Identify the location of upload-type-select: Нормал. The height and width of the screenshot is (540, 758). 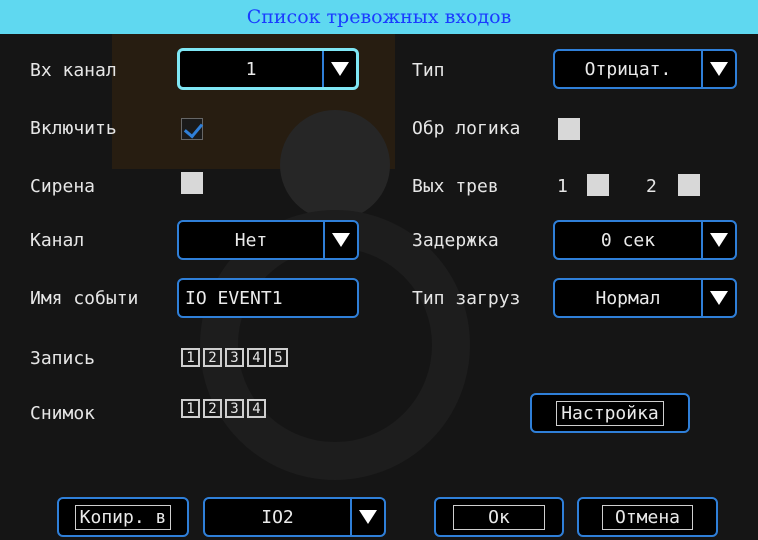
(645, 298).